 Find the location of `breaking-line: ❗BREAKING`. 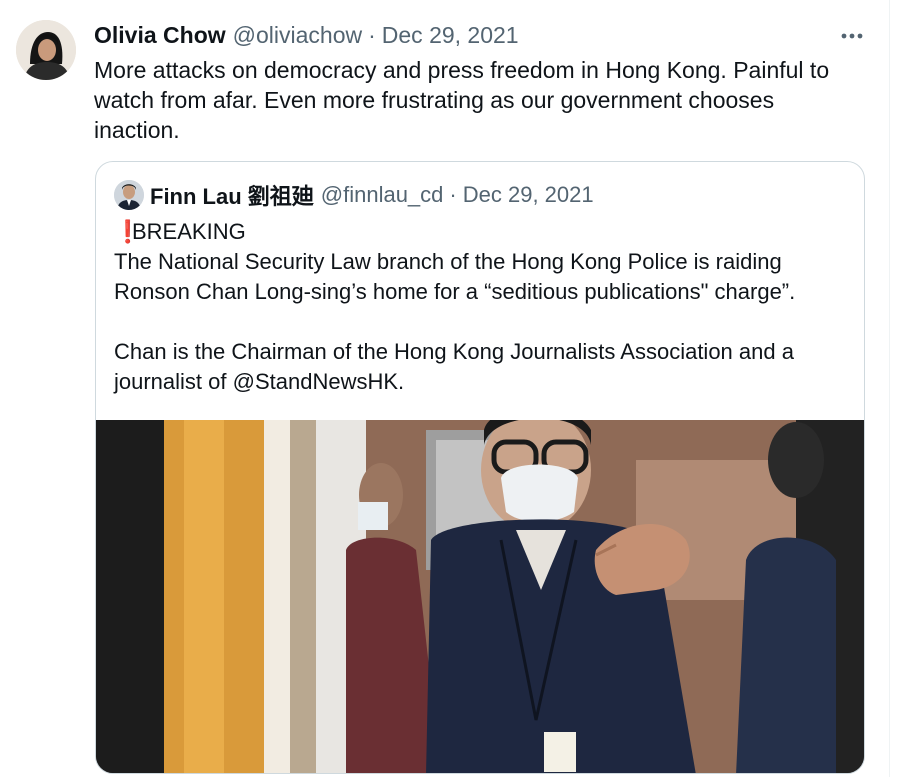

breaking-line: ❗BREAKING is located at coordinates (484, 232).